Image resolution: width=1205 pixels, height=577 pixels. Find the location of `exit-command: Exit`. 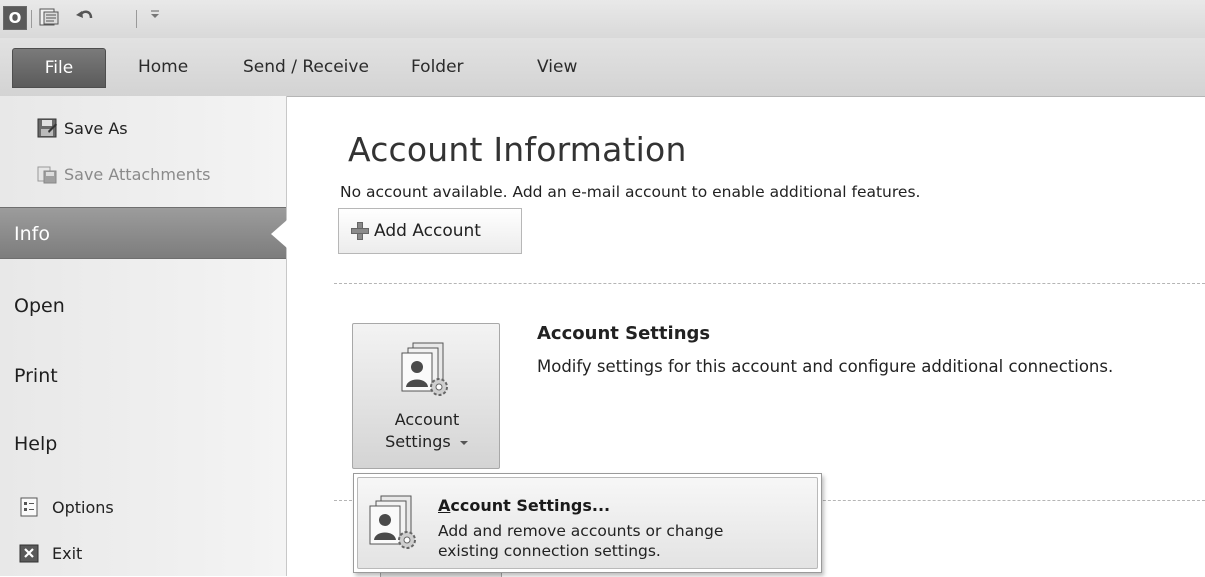

exit-command: Exit is located at coordinates (50, 553).